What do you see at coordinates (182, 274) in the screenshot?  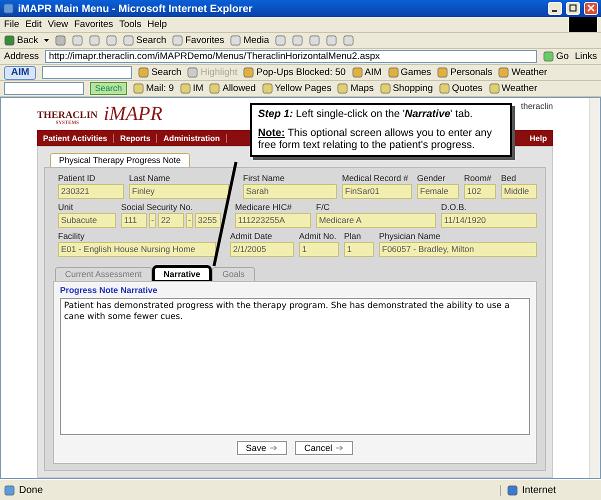 I see `tab: Narrative` at bounding box center [182, 274].